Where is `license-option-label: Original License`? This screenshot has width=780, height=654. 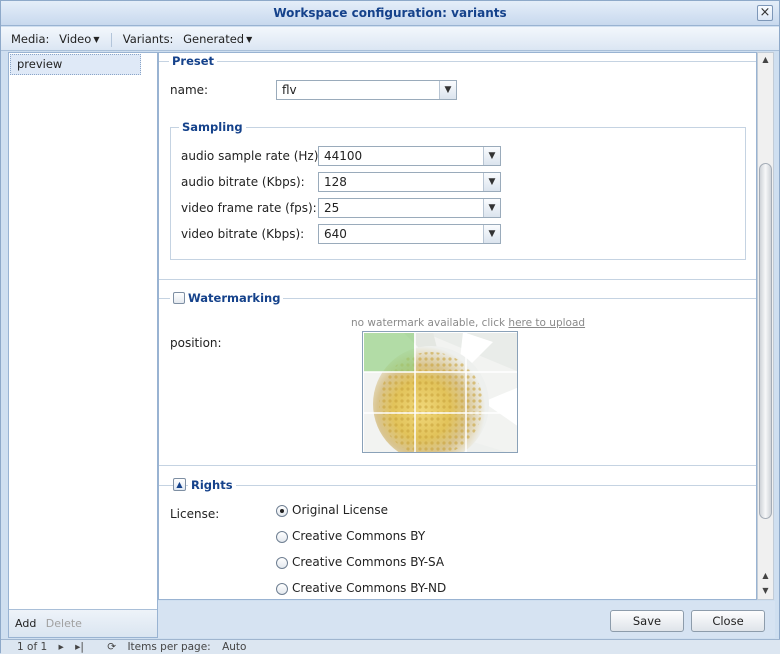 license-option-label: Original License is located at coordinates (340, 510).